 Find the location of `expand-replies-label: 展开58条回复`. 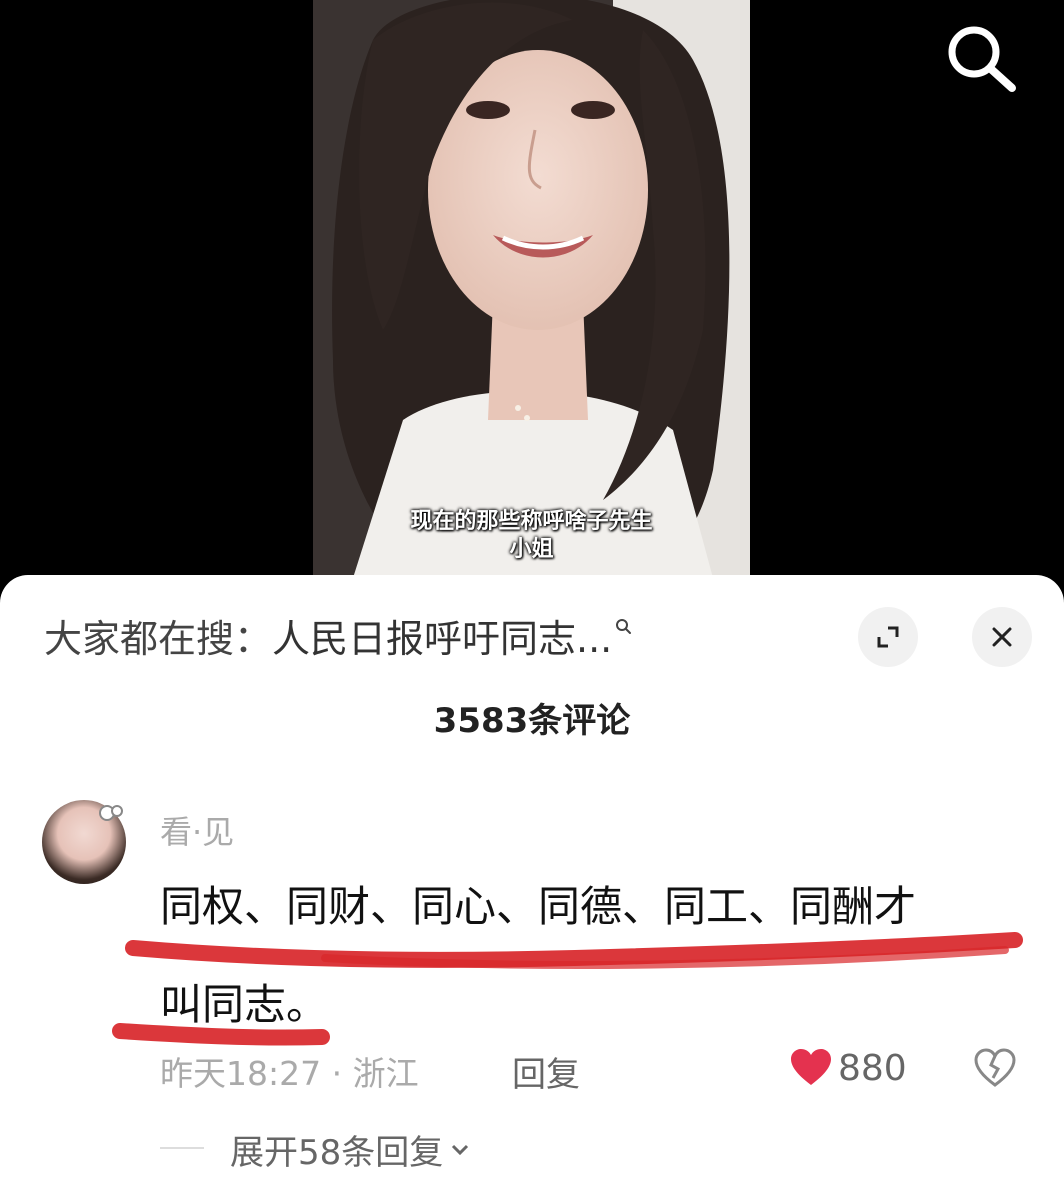

expand-replies-label: 展开58条回复 is located at coordinates (337, 1153).